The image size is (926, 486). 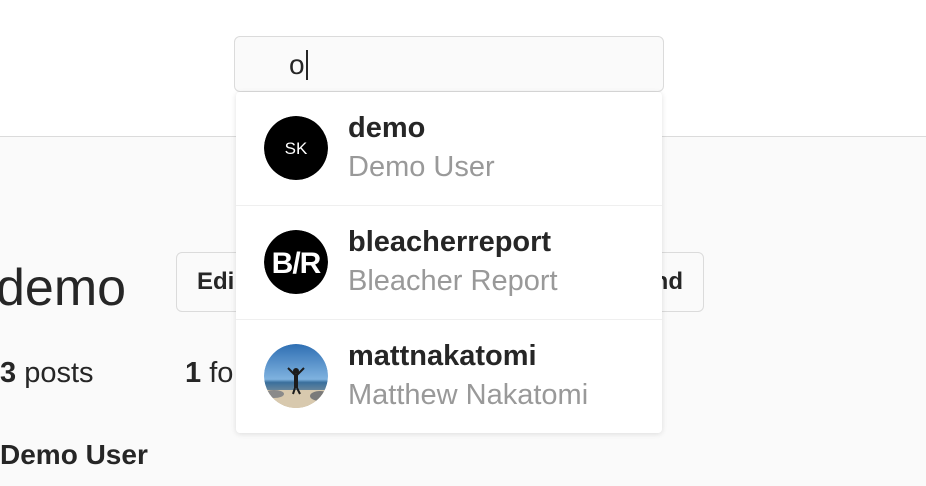 What do you see at coordinates (8, 373) in the screenshot?
I see `posts-count-number: 3` at bounding box center [8, 373].